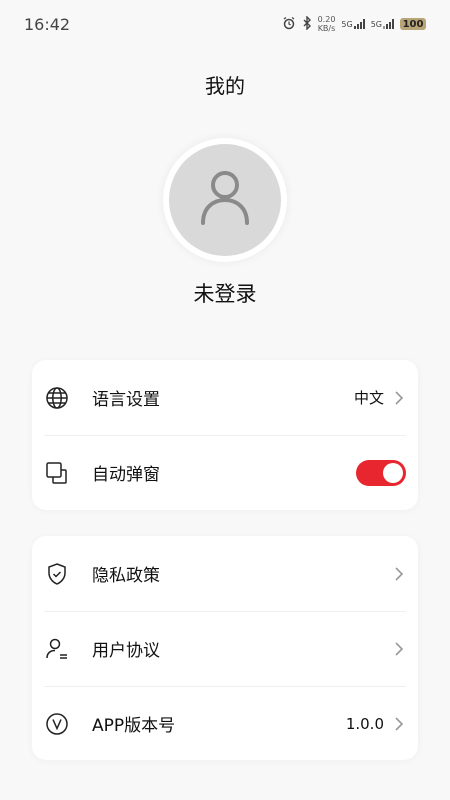 The height and width of the screenshot is (800, 450). I want to click on signal-2: 5G, so click(382, 24).